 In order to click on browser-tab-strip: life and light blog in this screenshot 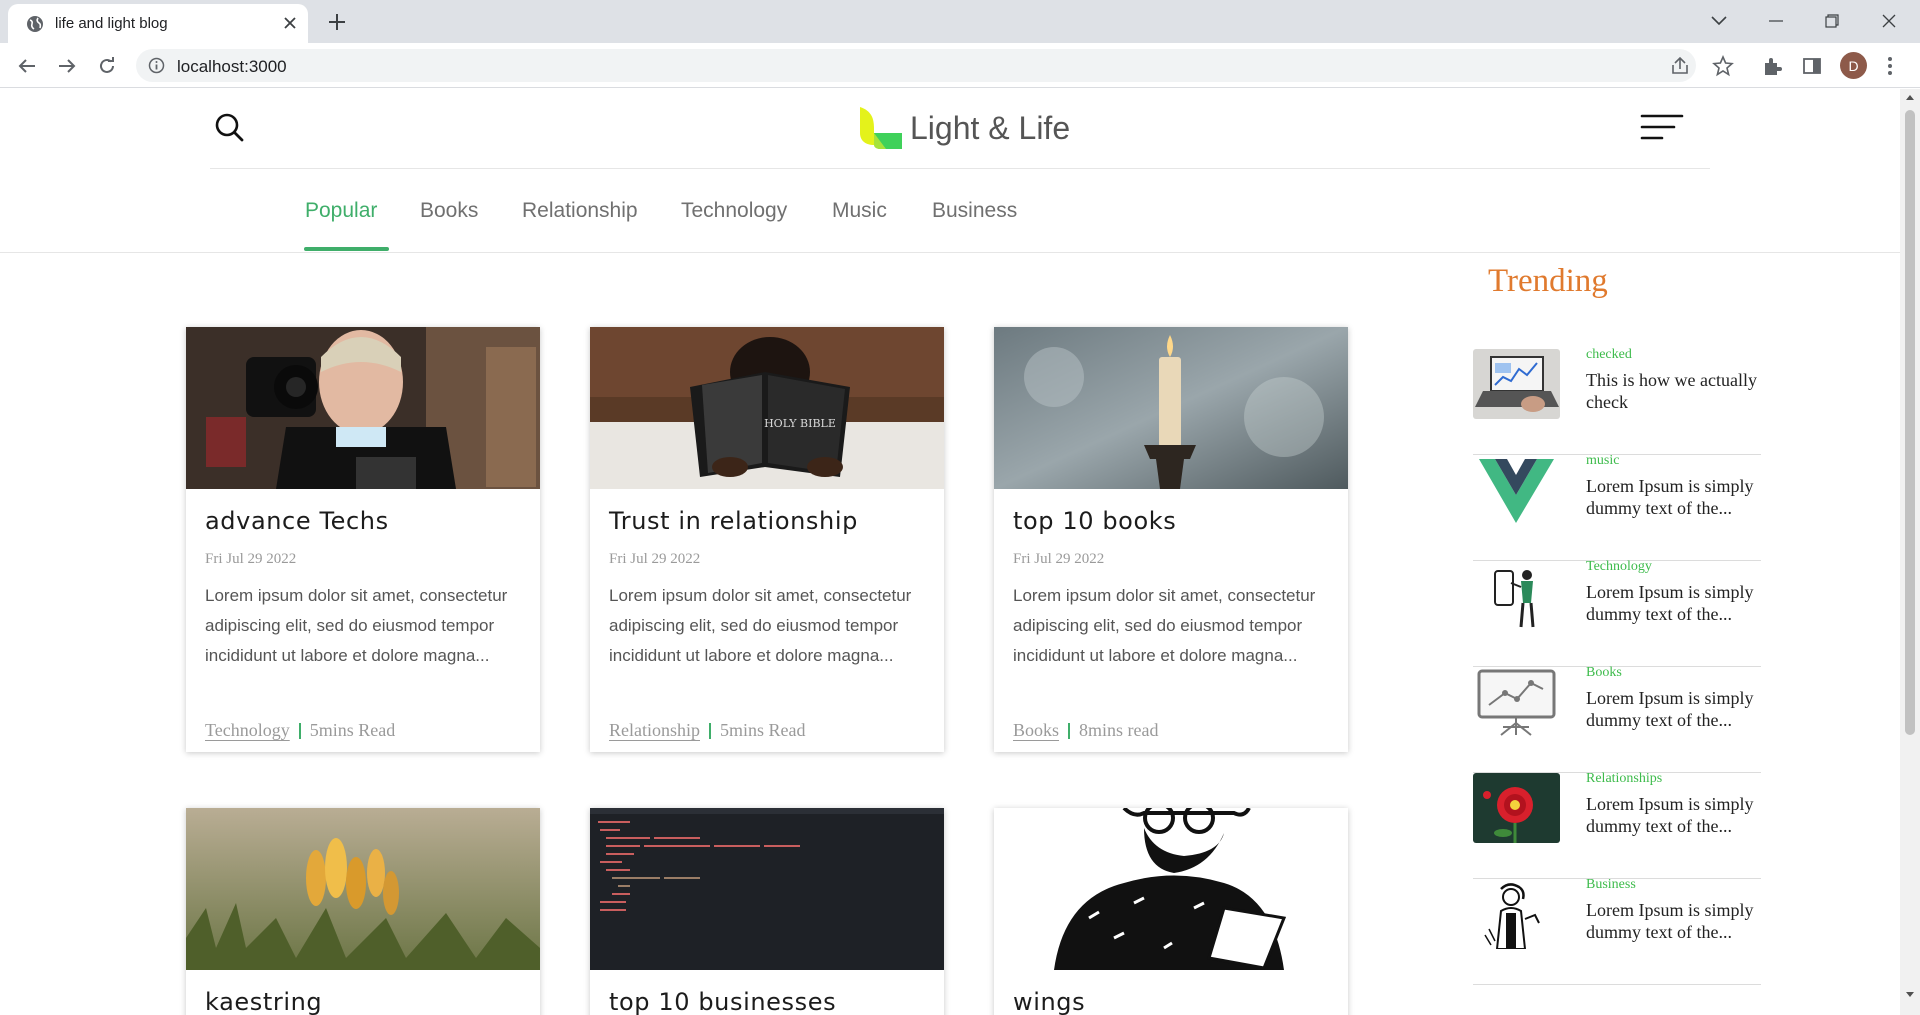, I will do `click(960, 21)`.